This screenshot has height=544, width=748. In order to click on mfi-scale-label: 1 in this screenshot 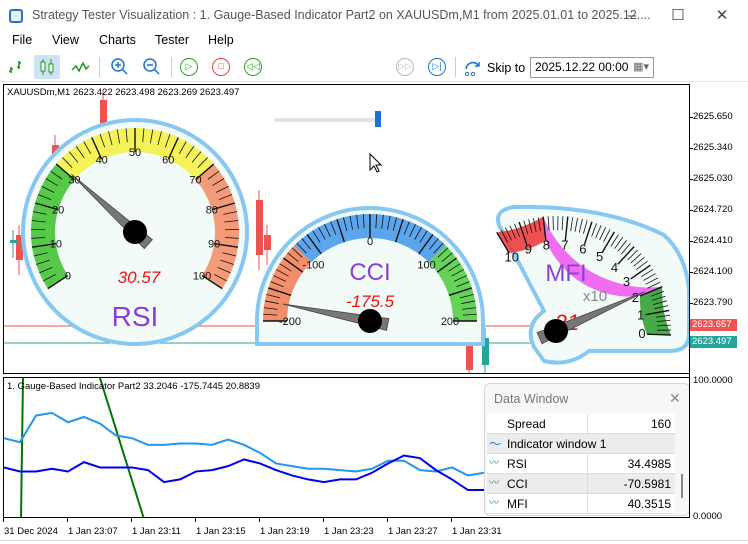, I will do `click(640, 315)`.